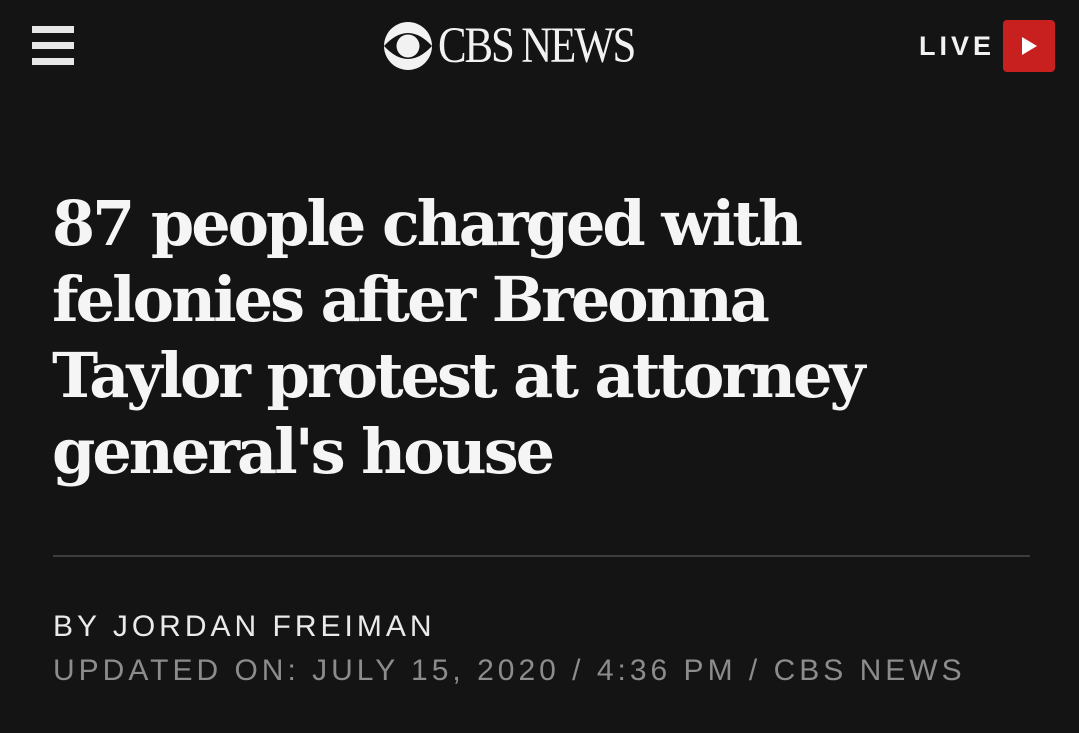 This screenshot has width=1079, height=733. What do you see at coordinates (956, 45) in the screenshot?
I see `live-label: LIVE` at bounding box center [956, 45].